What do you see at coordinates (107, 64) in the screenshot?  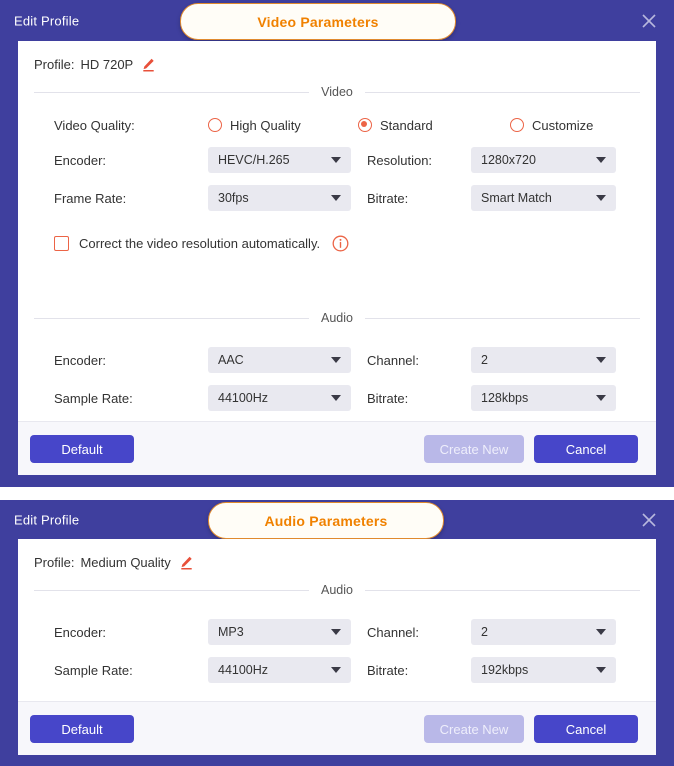 I see `video-profile-value: HD 720P` at bounding box center [107, 64].